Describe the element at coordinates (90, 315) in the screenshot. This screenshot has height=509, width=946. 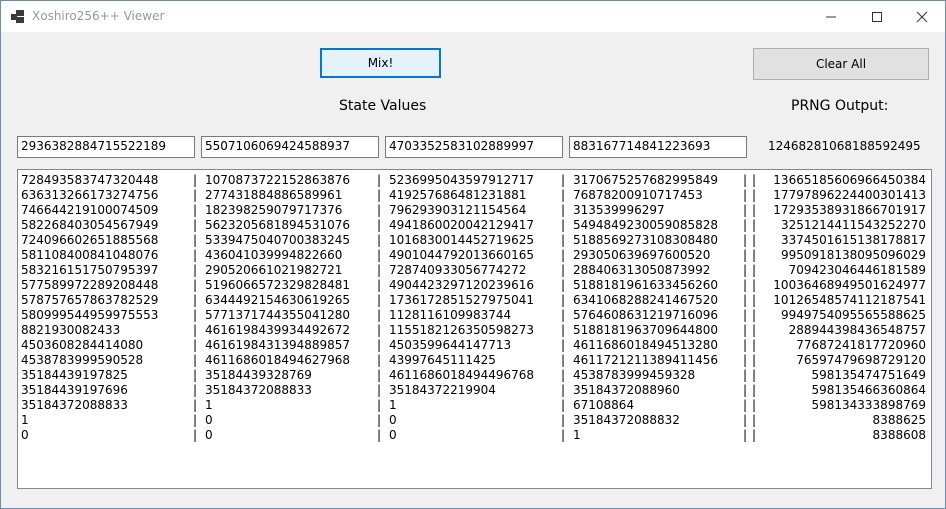
I see `state-cell: 580999544959975553` at that location.